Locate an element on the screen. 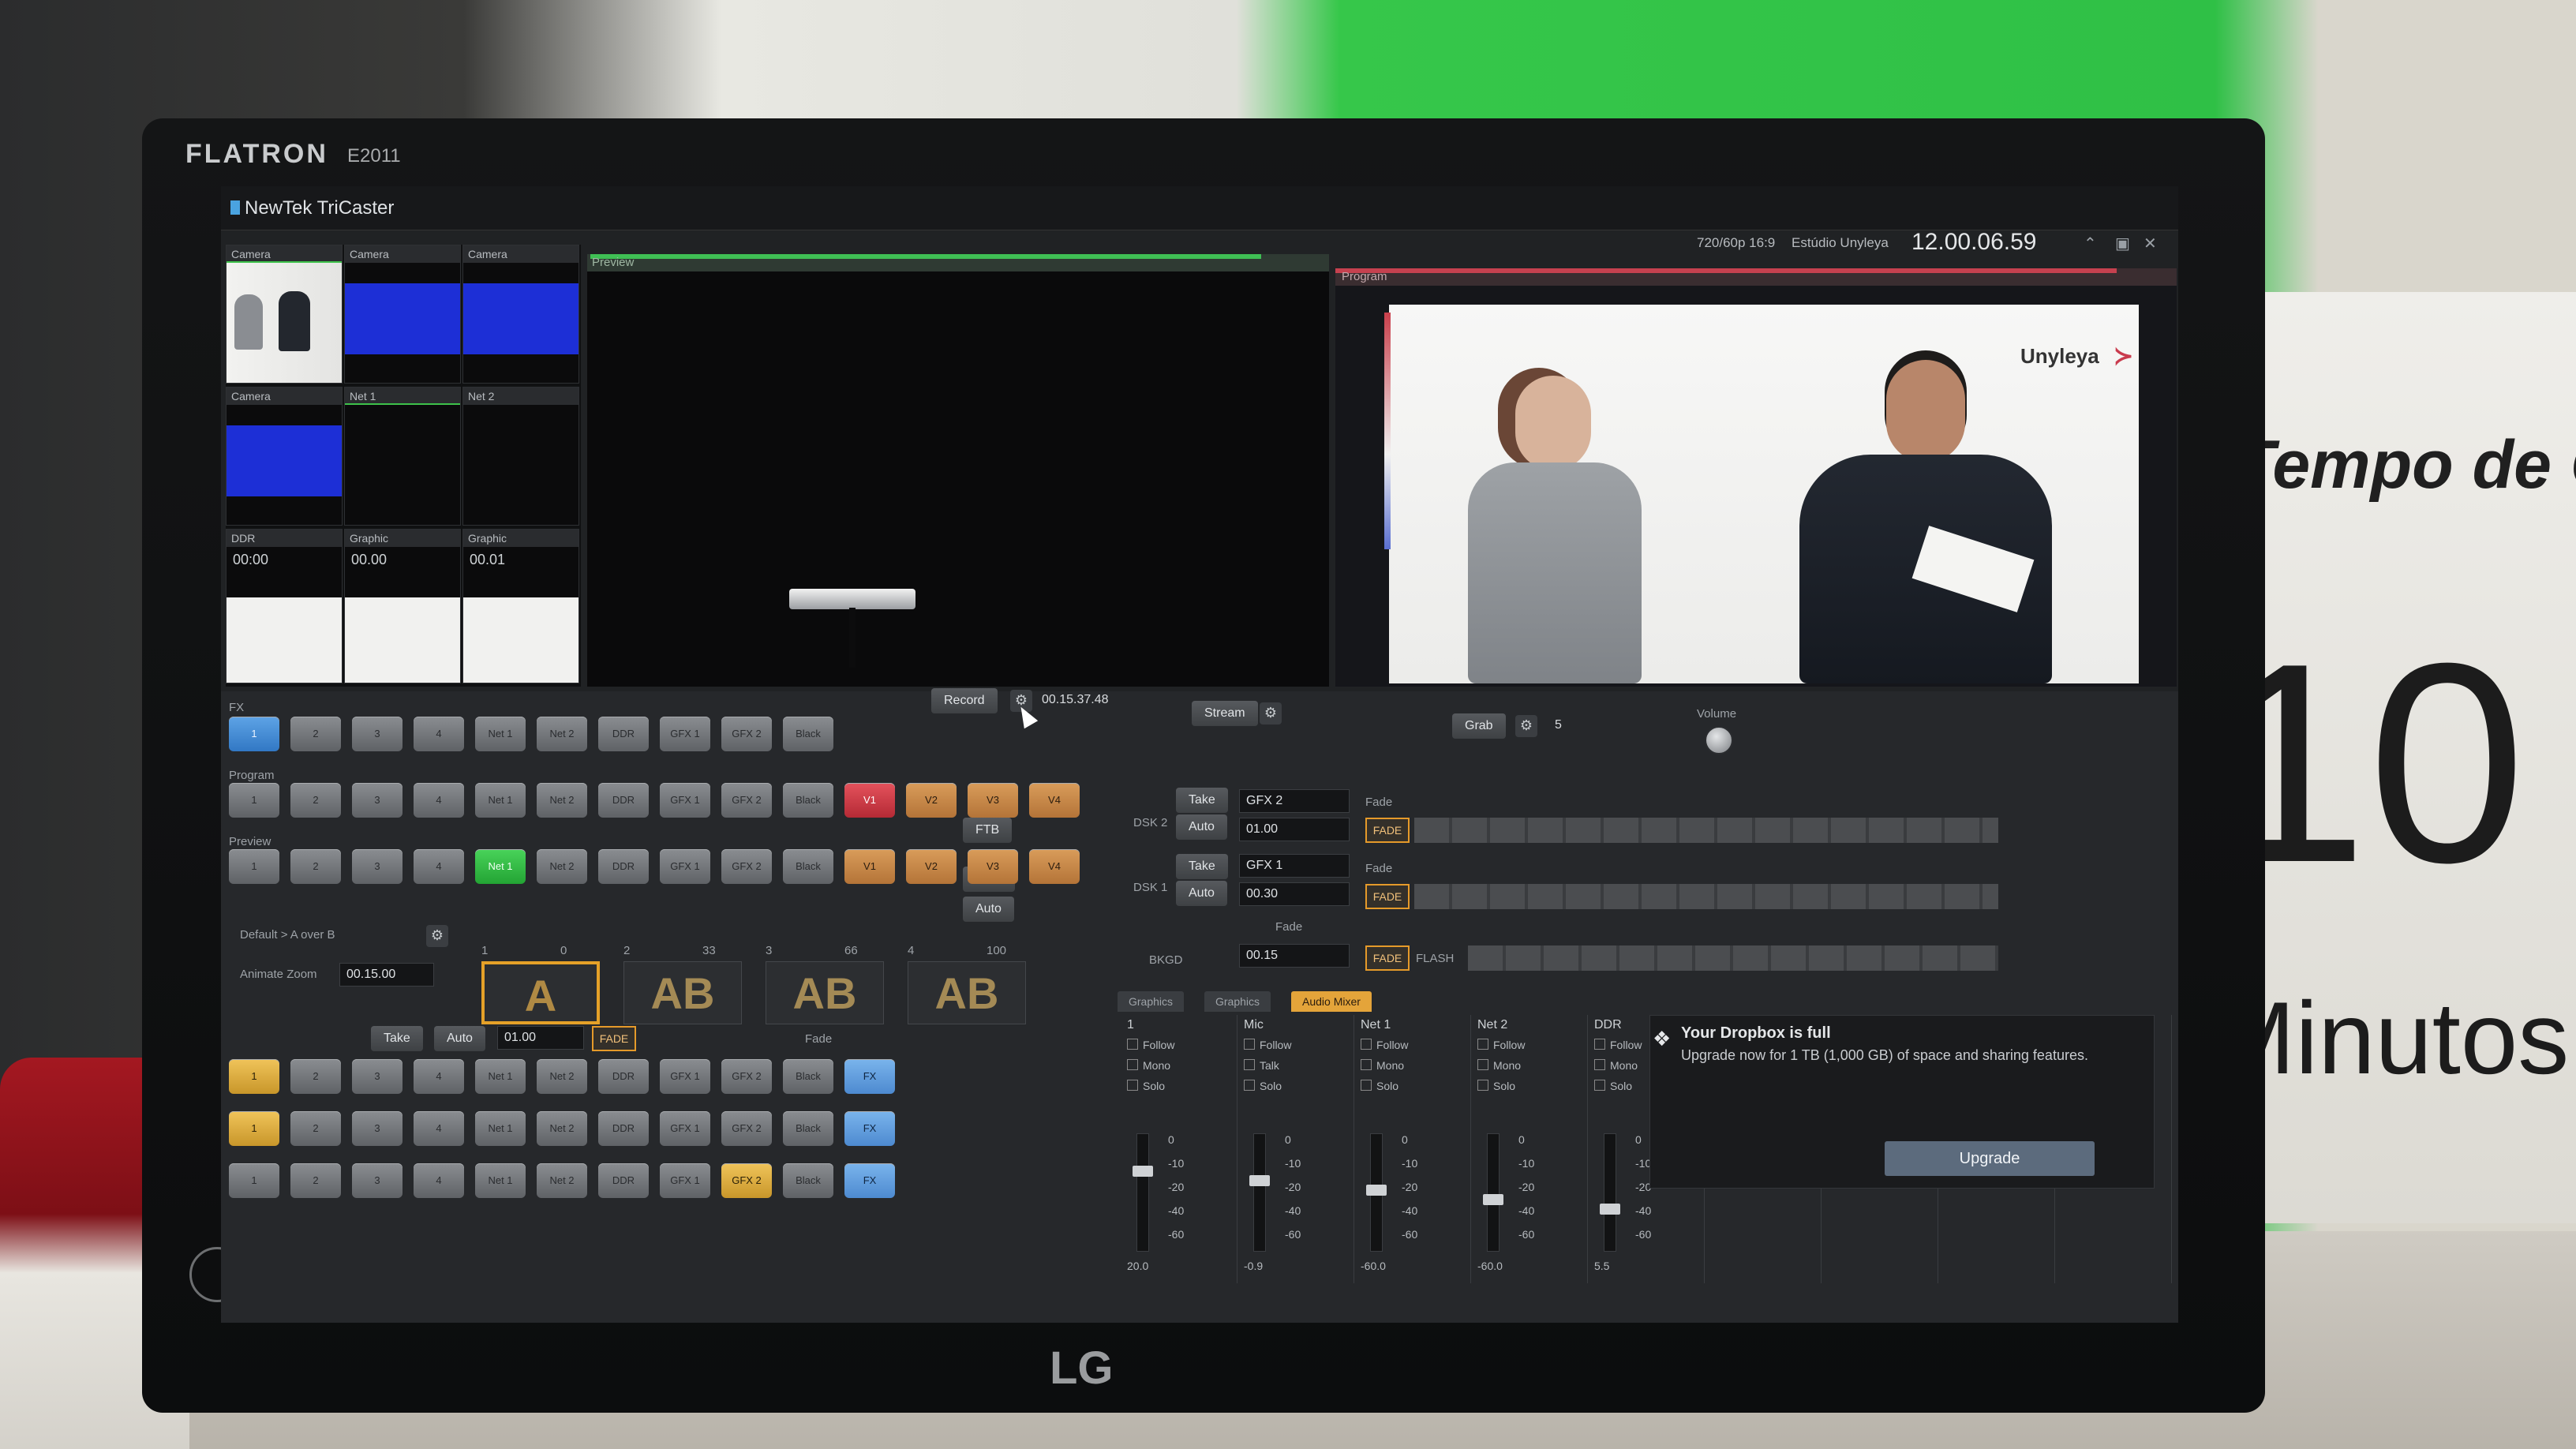  input-tile-camera-4: Camera is located at coordinates (284, 456).